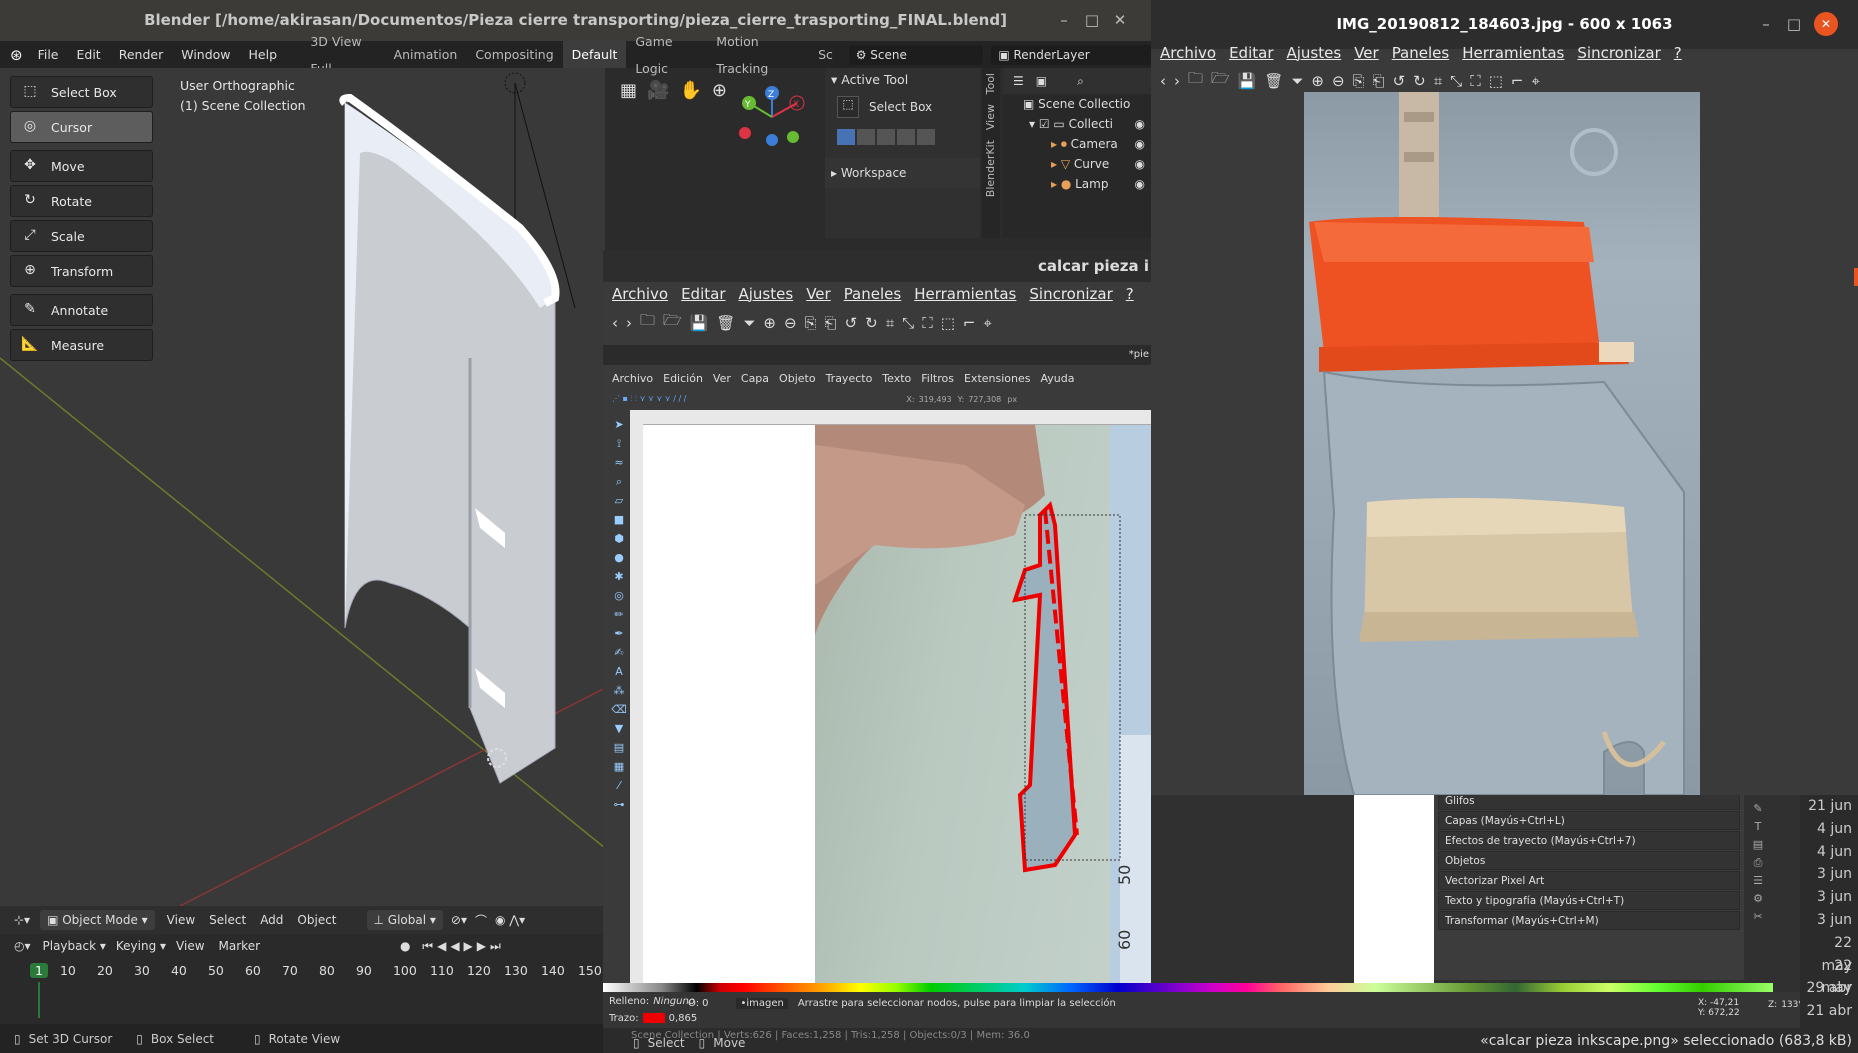 The width and height of the screenshot is (1858, 1053). What do you see at coordinates (1064, 20) in the screenshot?
I see `minimize-icon: –` at bounding box center [1064, 20].